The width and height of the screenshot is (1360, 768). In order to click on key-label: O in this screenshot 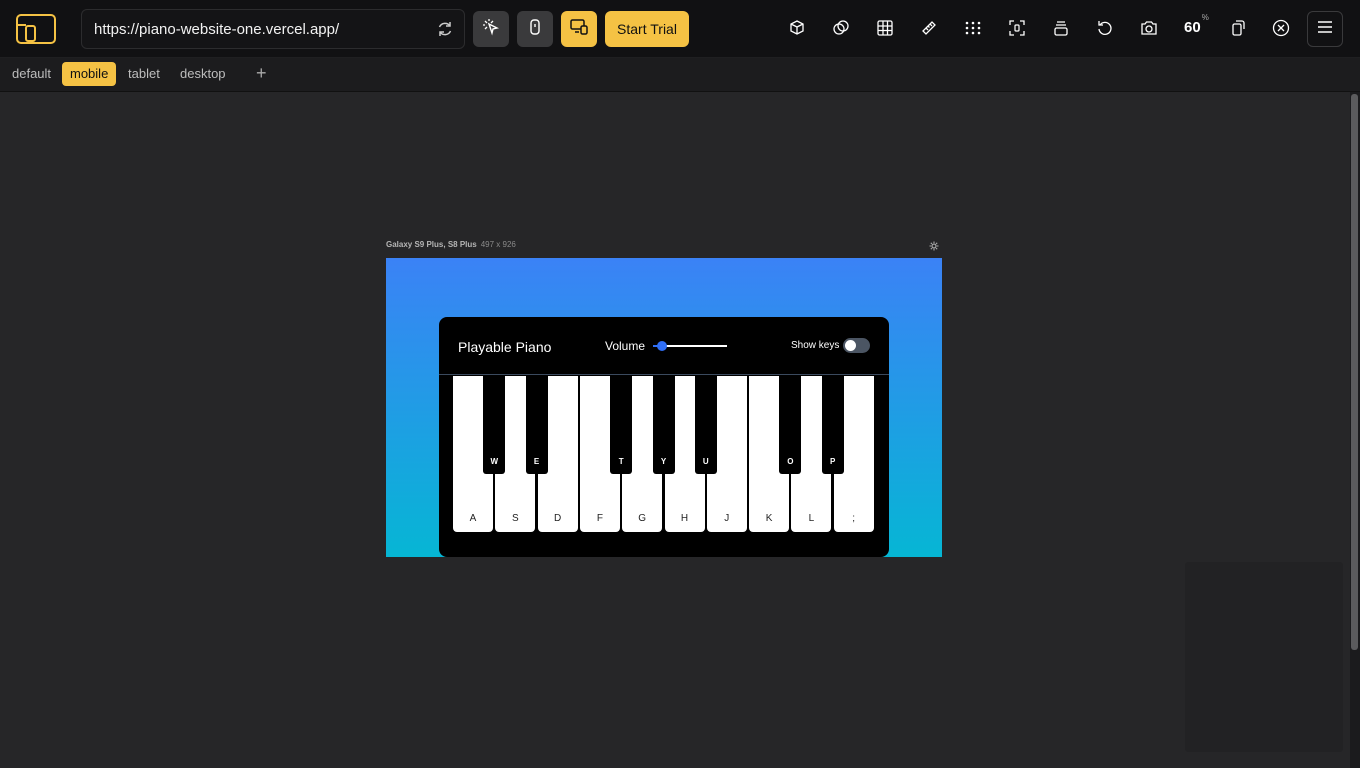, I will do `click(790, 461)`.